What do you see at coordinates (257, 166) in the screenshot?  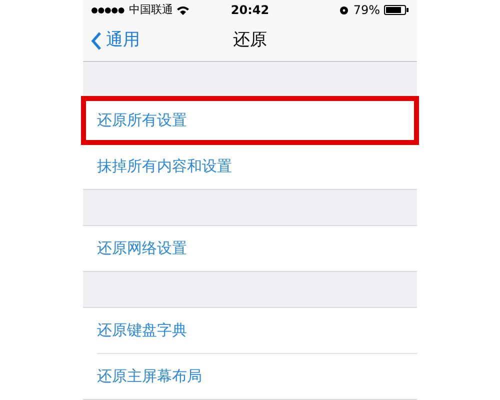 I see `settings-row: 抹掉所有内容和设置` at bounding box center [257, 166].